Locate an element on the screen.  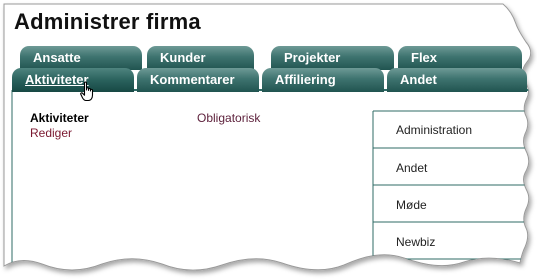
tab-label: Projekter is located at coordinates (312, 57).